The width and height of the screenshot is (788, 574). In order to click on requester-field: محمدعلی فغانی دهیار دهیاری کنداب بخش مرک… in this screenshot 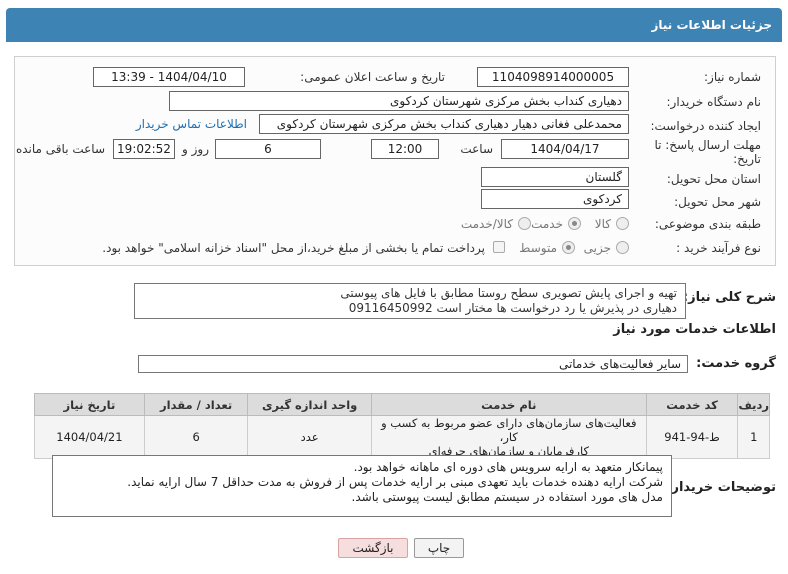, I will do `click(444, 124)`.